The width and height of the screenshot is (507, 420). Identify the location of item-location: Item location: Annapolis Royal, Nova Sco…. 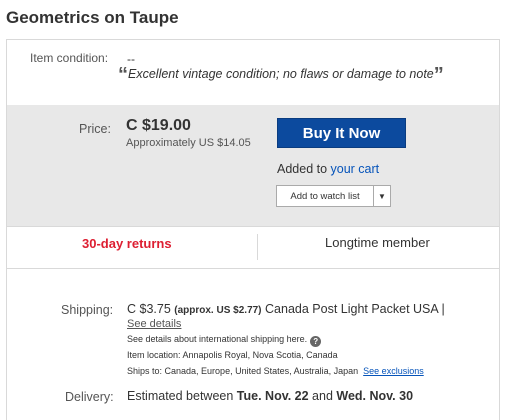
(232, 355).